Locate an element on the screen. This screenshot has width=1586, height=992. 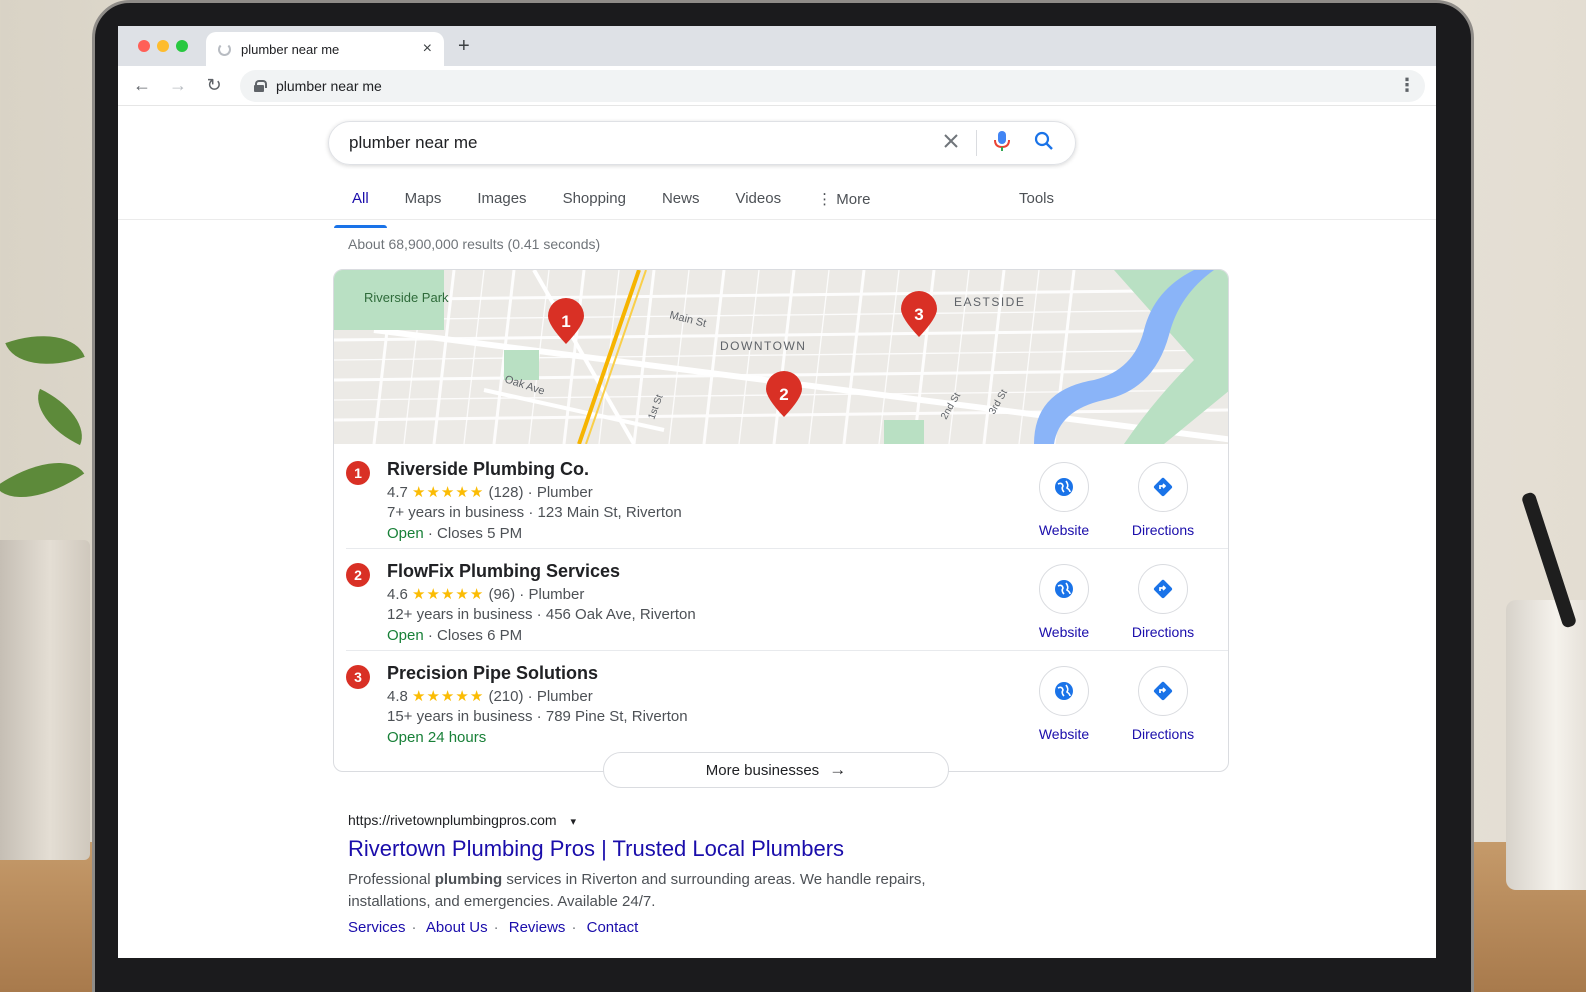
tab-videos: Videos is located at coordinates (758, 205).